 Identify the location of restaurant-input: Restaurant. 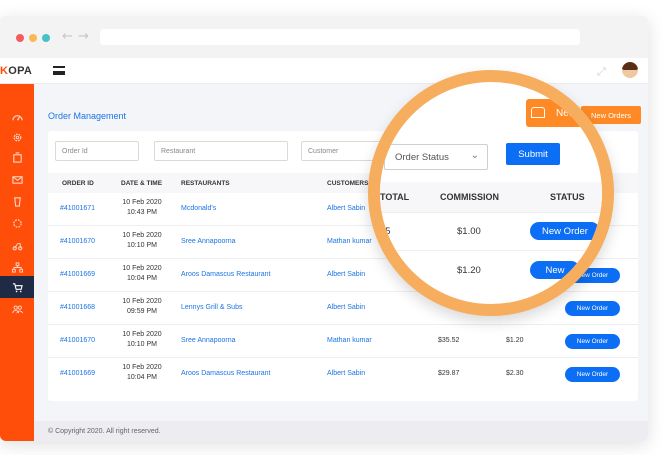
(221, 151).